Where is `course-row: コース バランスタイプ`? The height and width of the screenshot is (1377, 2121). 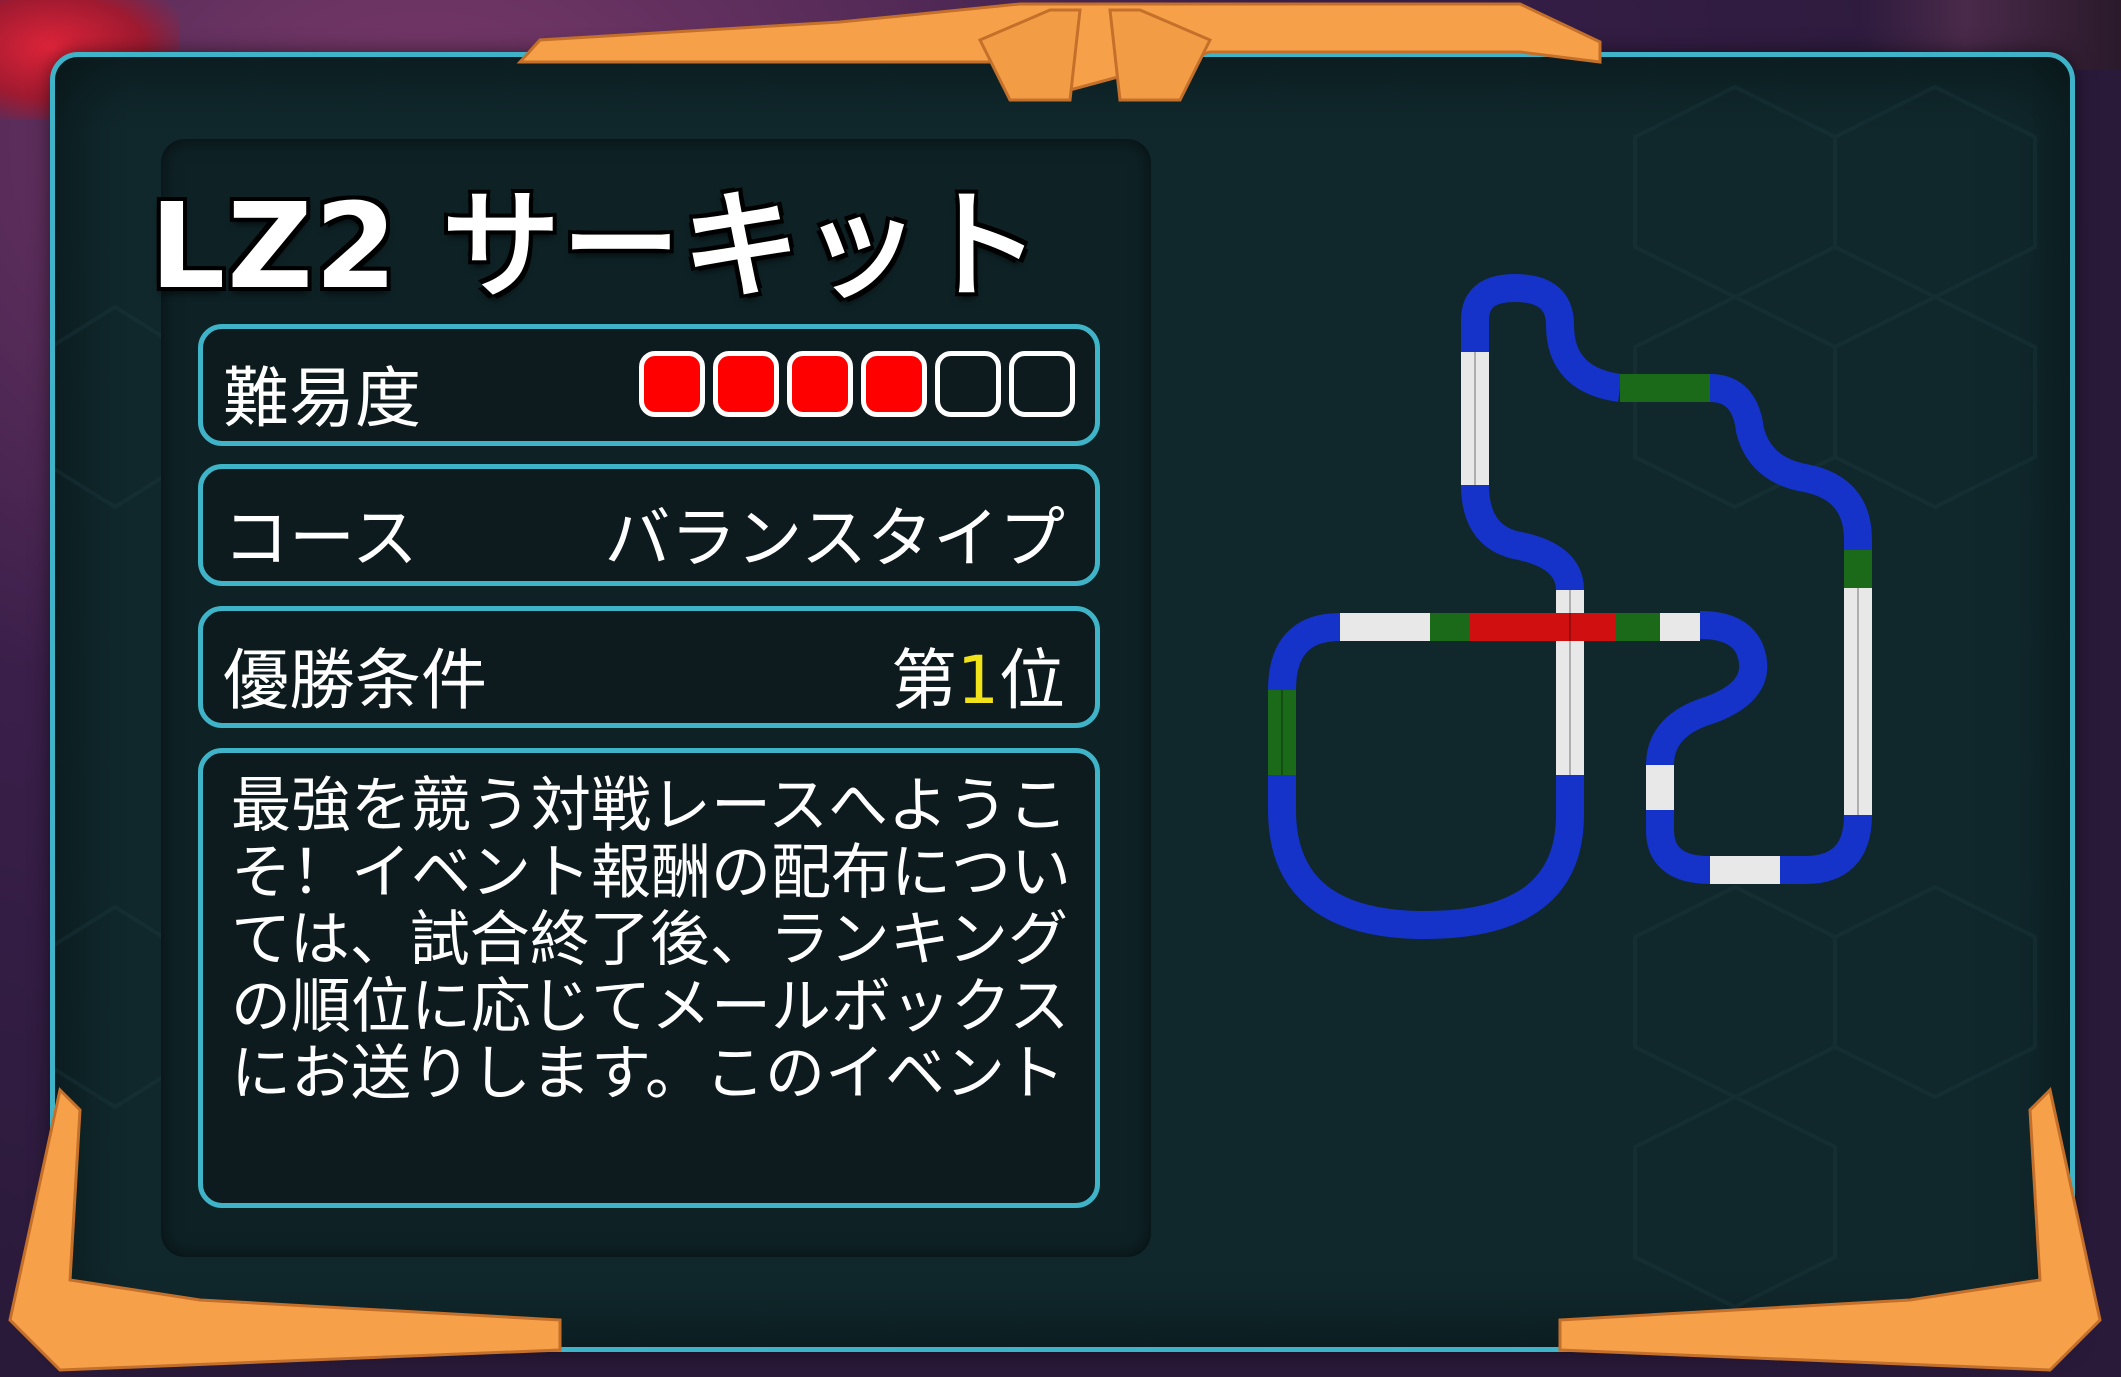 course-row: コース バランスタイプ is located at coordinates (649, 525).